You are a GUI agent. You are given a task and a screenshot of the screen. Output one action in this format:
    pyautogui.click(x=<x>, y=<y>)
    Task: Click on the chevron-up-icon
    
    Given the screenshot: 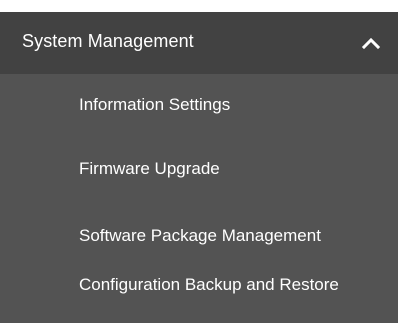 What is the action you would take?
    pyautogui.click(x=371, y=43)
    